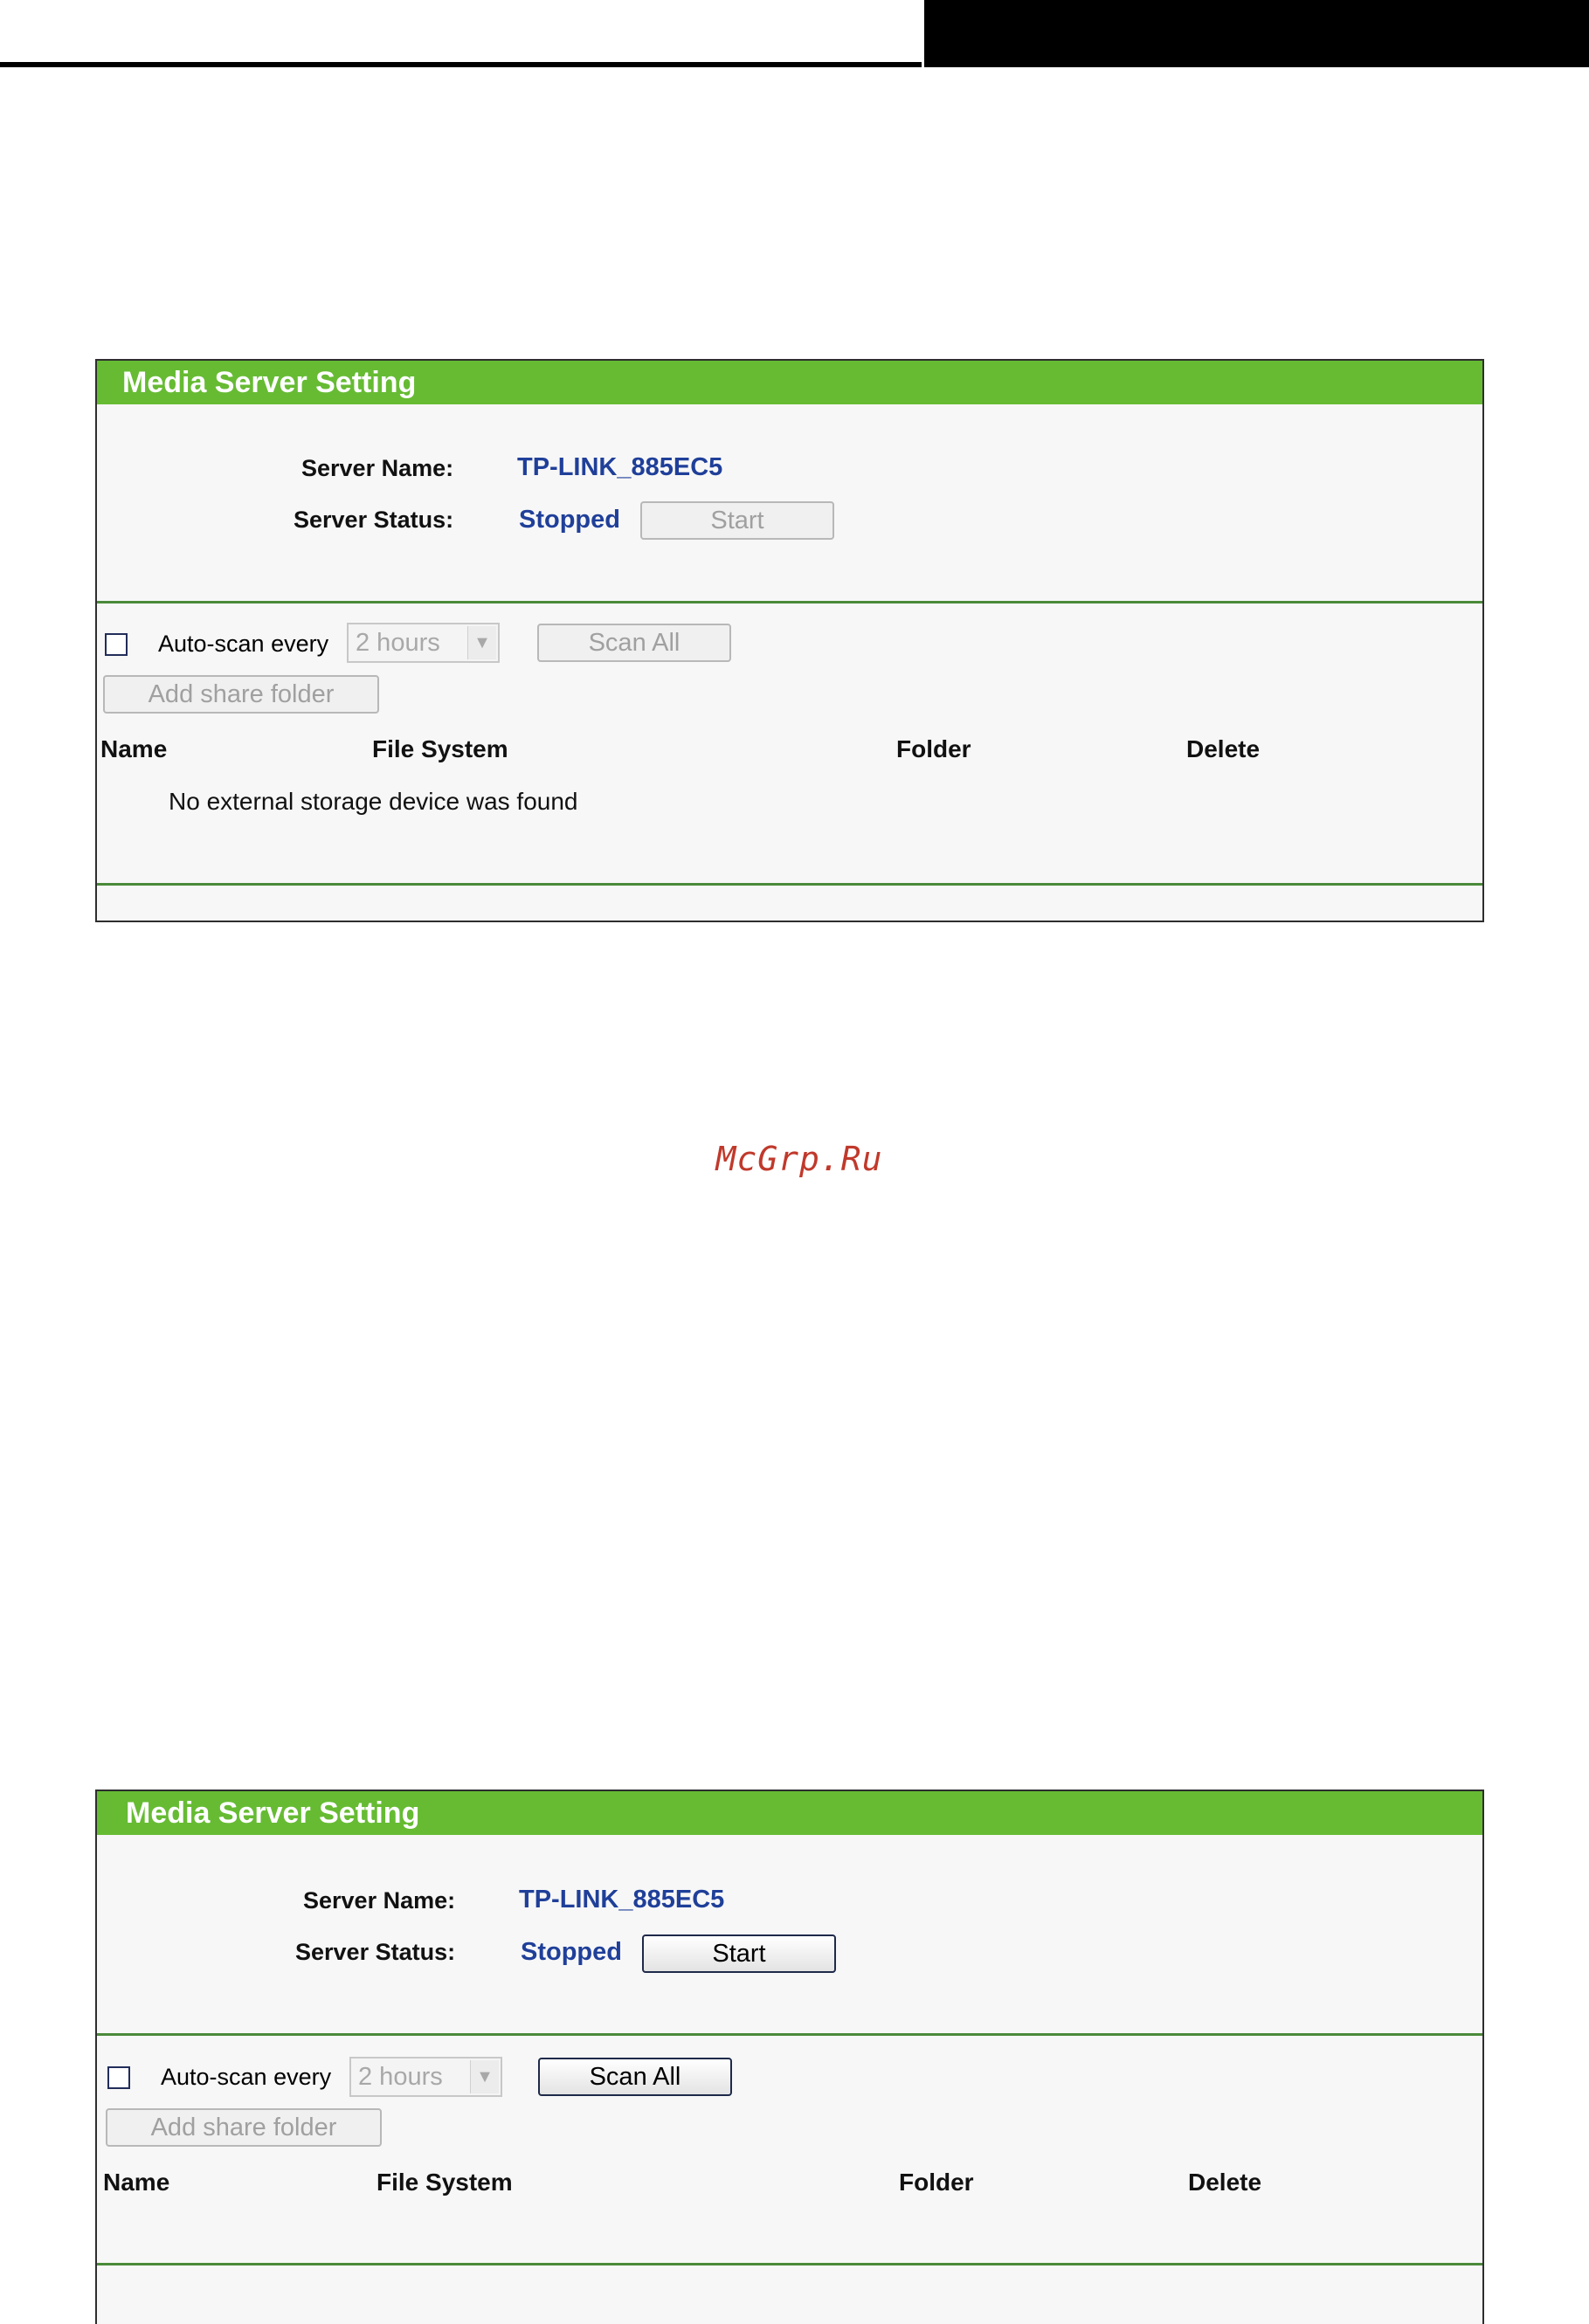 The width and height of the screenshot is (1589, 2324). I want to click on header-notch, so click(932, 33).